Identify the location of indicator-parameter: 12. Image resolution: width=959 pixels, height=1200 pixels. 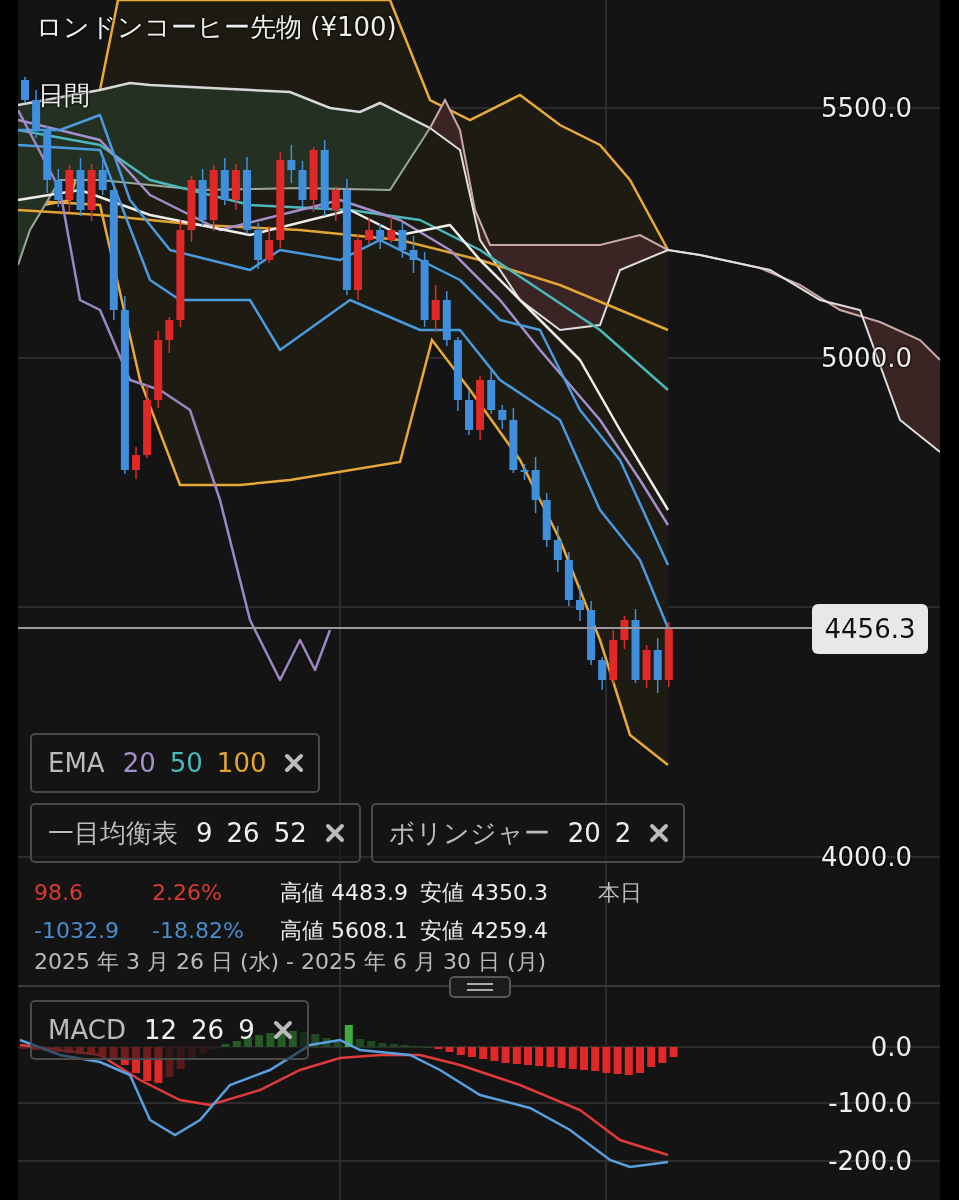
(160, 1030).